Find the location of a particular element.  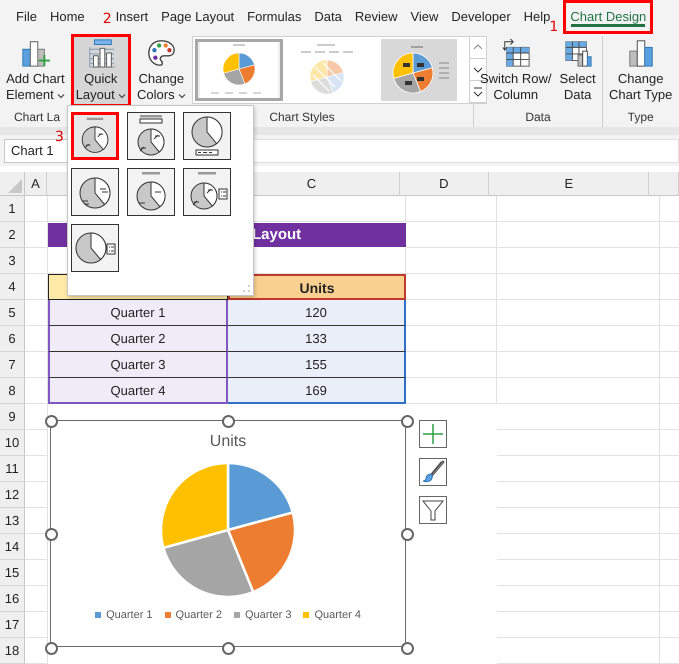

column-header: A is located at coordinates (36, 184).